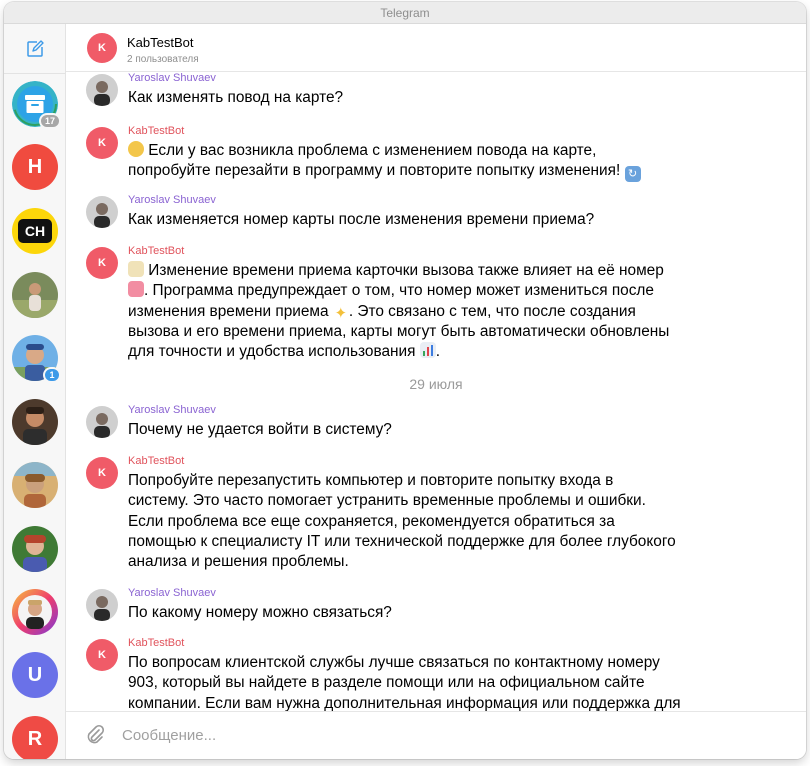 This screenshot has width=810, height=766. What do you see at coordinates (136, 269) in the screenshot?
I see `memo-emoji-icon` at bounding box center [136, 269].